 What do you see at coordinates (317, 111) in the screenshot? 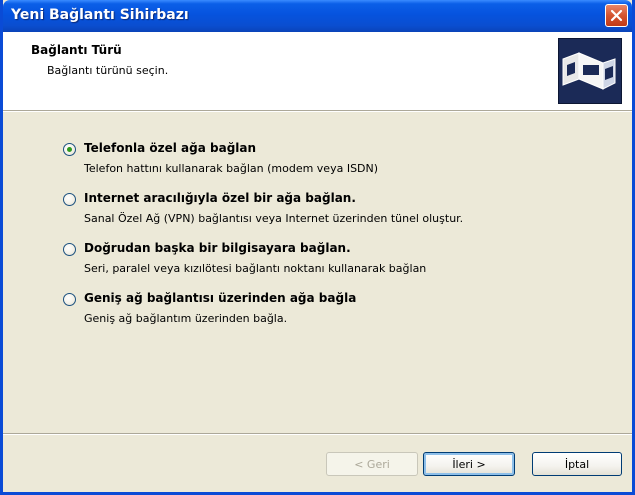
I see `header-divider` at bounding box center [317, 111].